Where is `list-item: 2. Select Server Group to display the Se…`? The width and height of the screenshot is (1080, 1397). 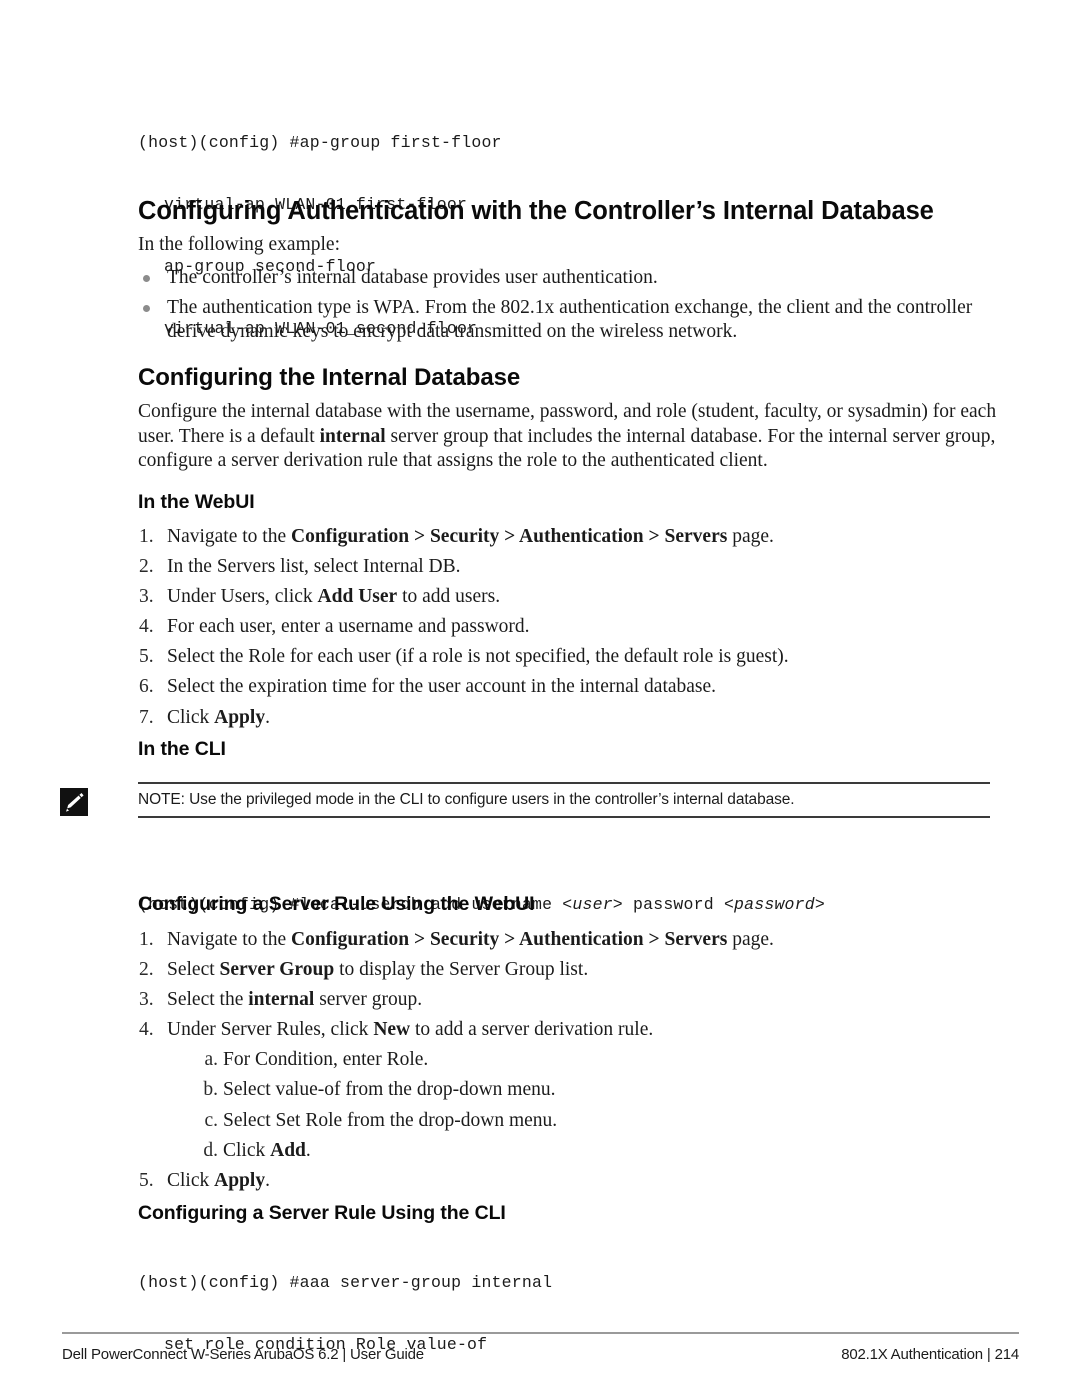 list-item: 2. Select Server Group to display the Se… is located at coordinates (578, 970).